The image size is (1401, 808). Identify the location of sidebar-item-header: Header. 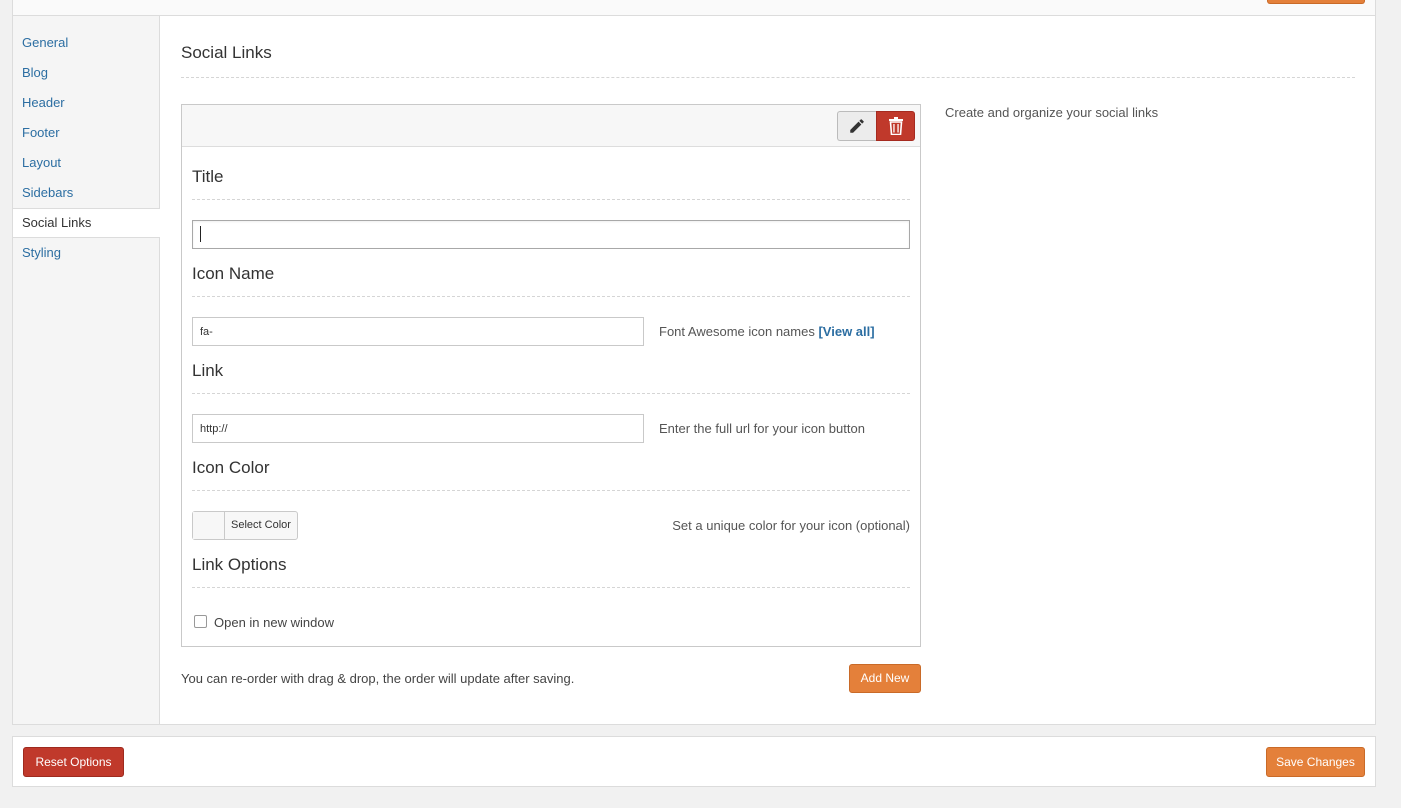
(86, 103).